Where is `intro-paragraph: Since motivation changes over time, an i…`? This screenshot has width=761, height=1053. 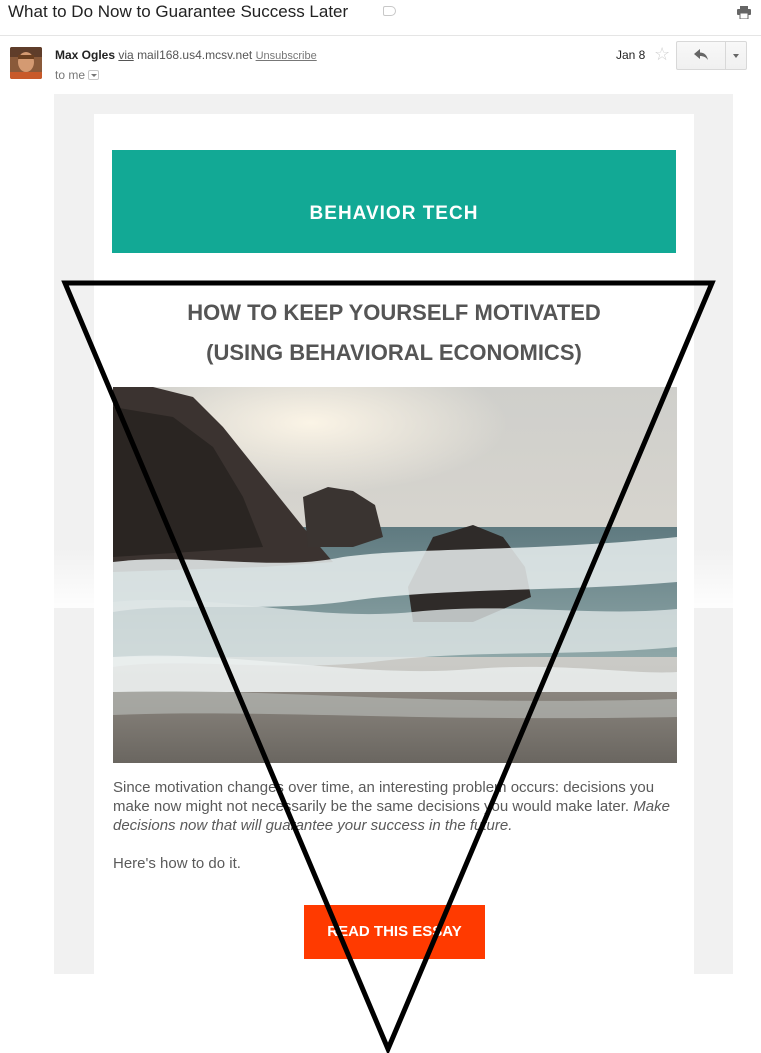
intro-paragraph: Since motivation changes over time, an i… is located at coordinates (393, 806).